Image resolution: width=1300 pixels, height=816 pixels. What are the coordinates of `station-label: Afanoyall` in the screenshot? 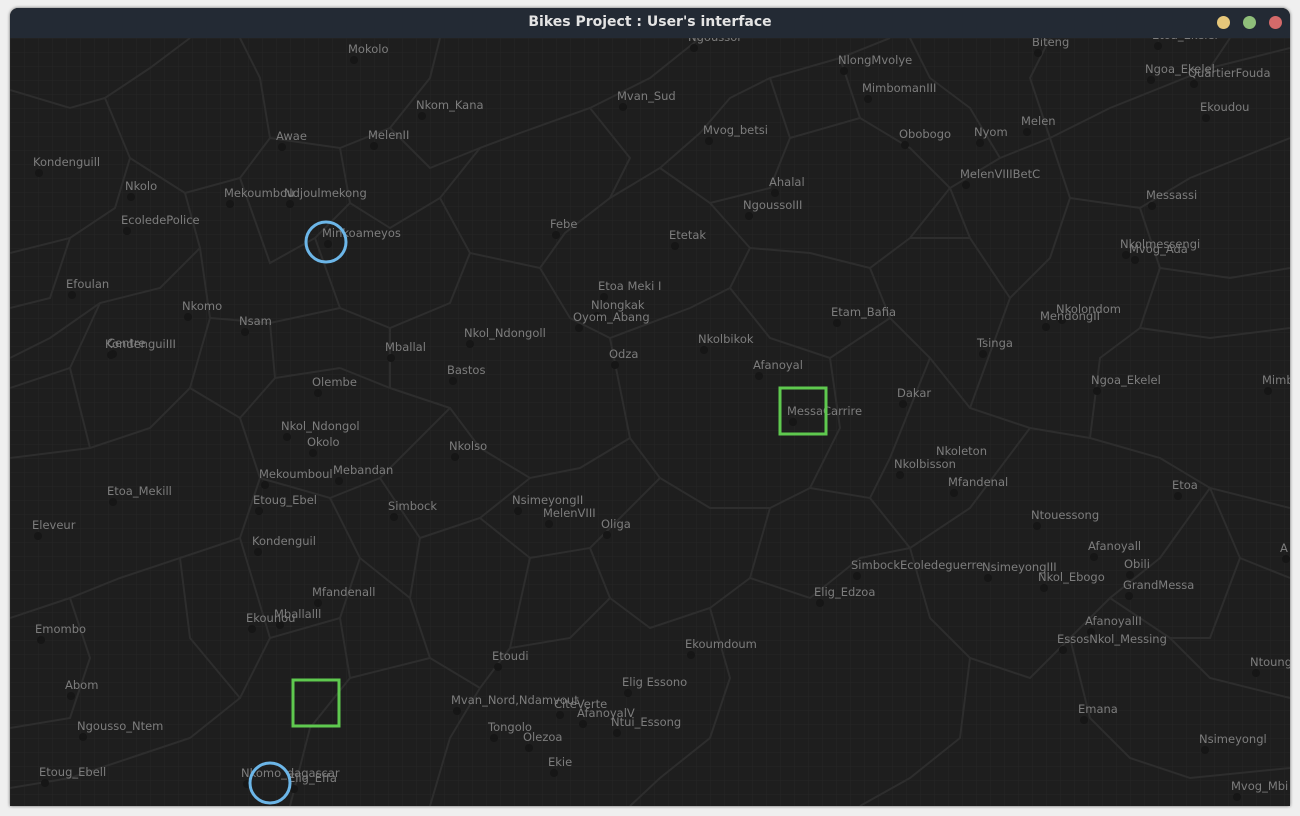 It's located at (1114, 546).